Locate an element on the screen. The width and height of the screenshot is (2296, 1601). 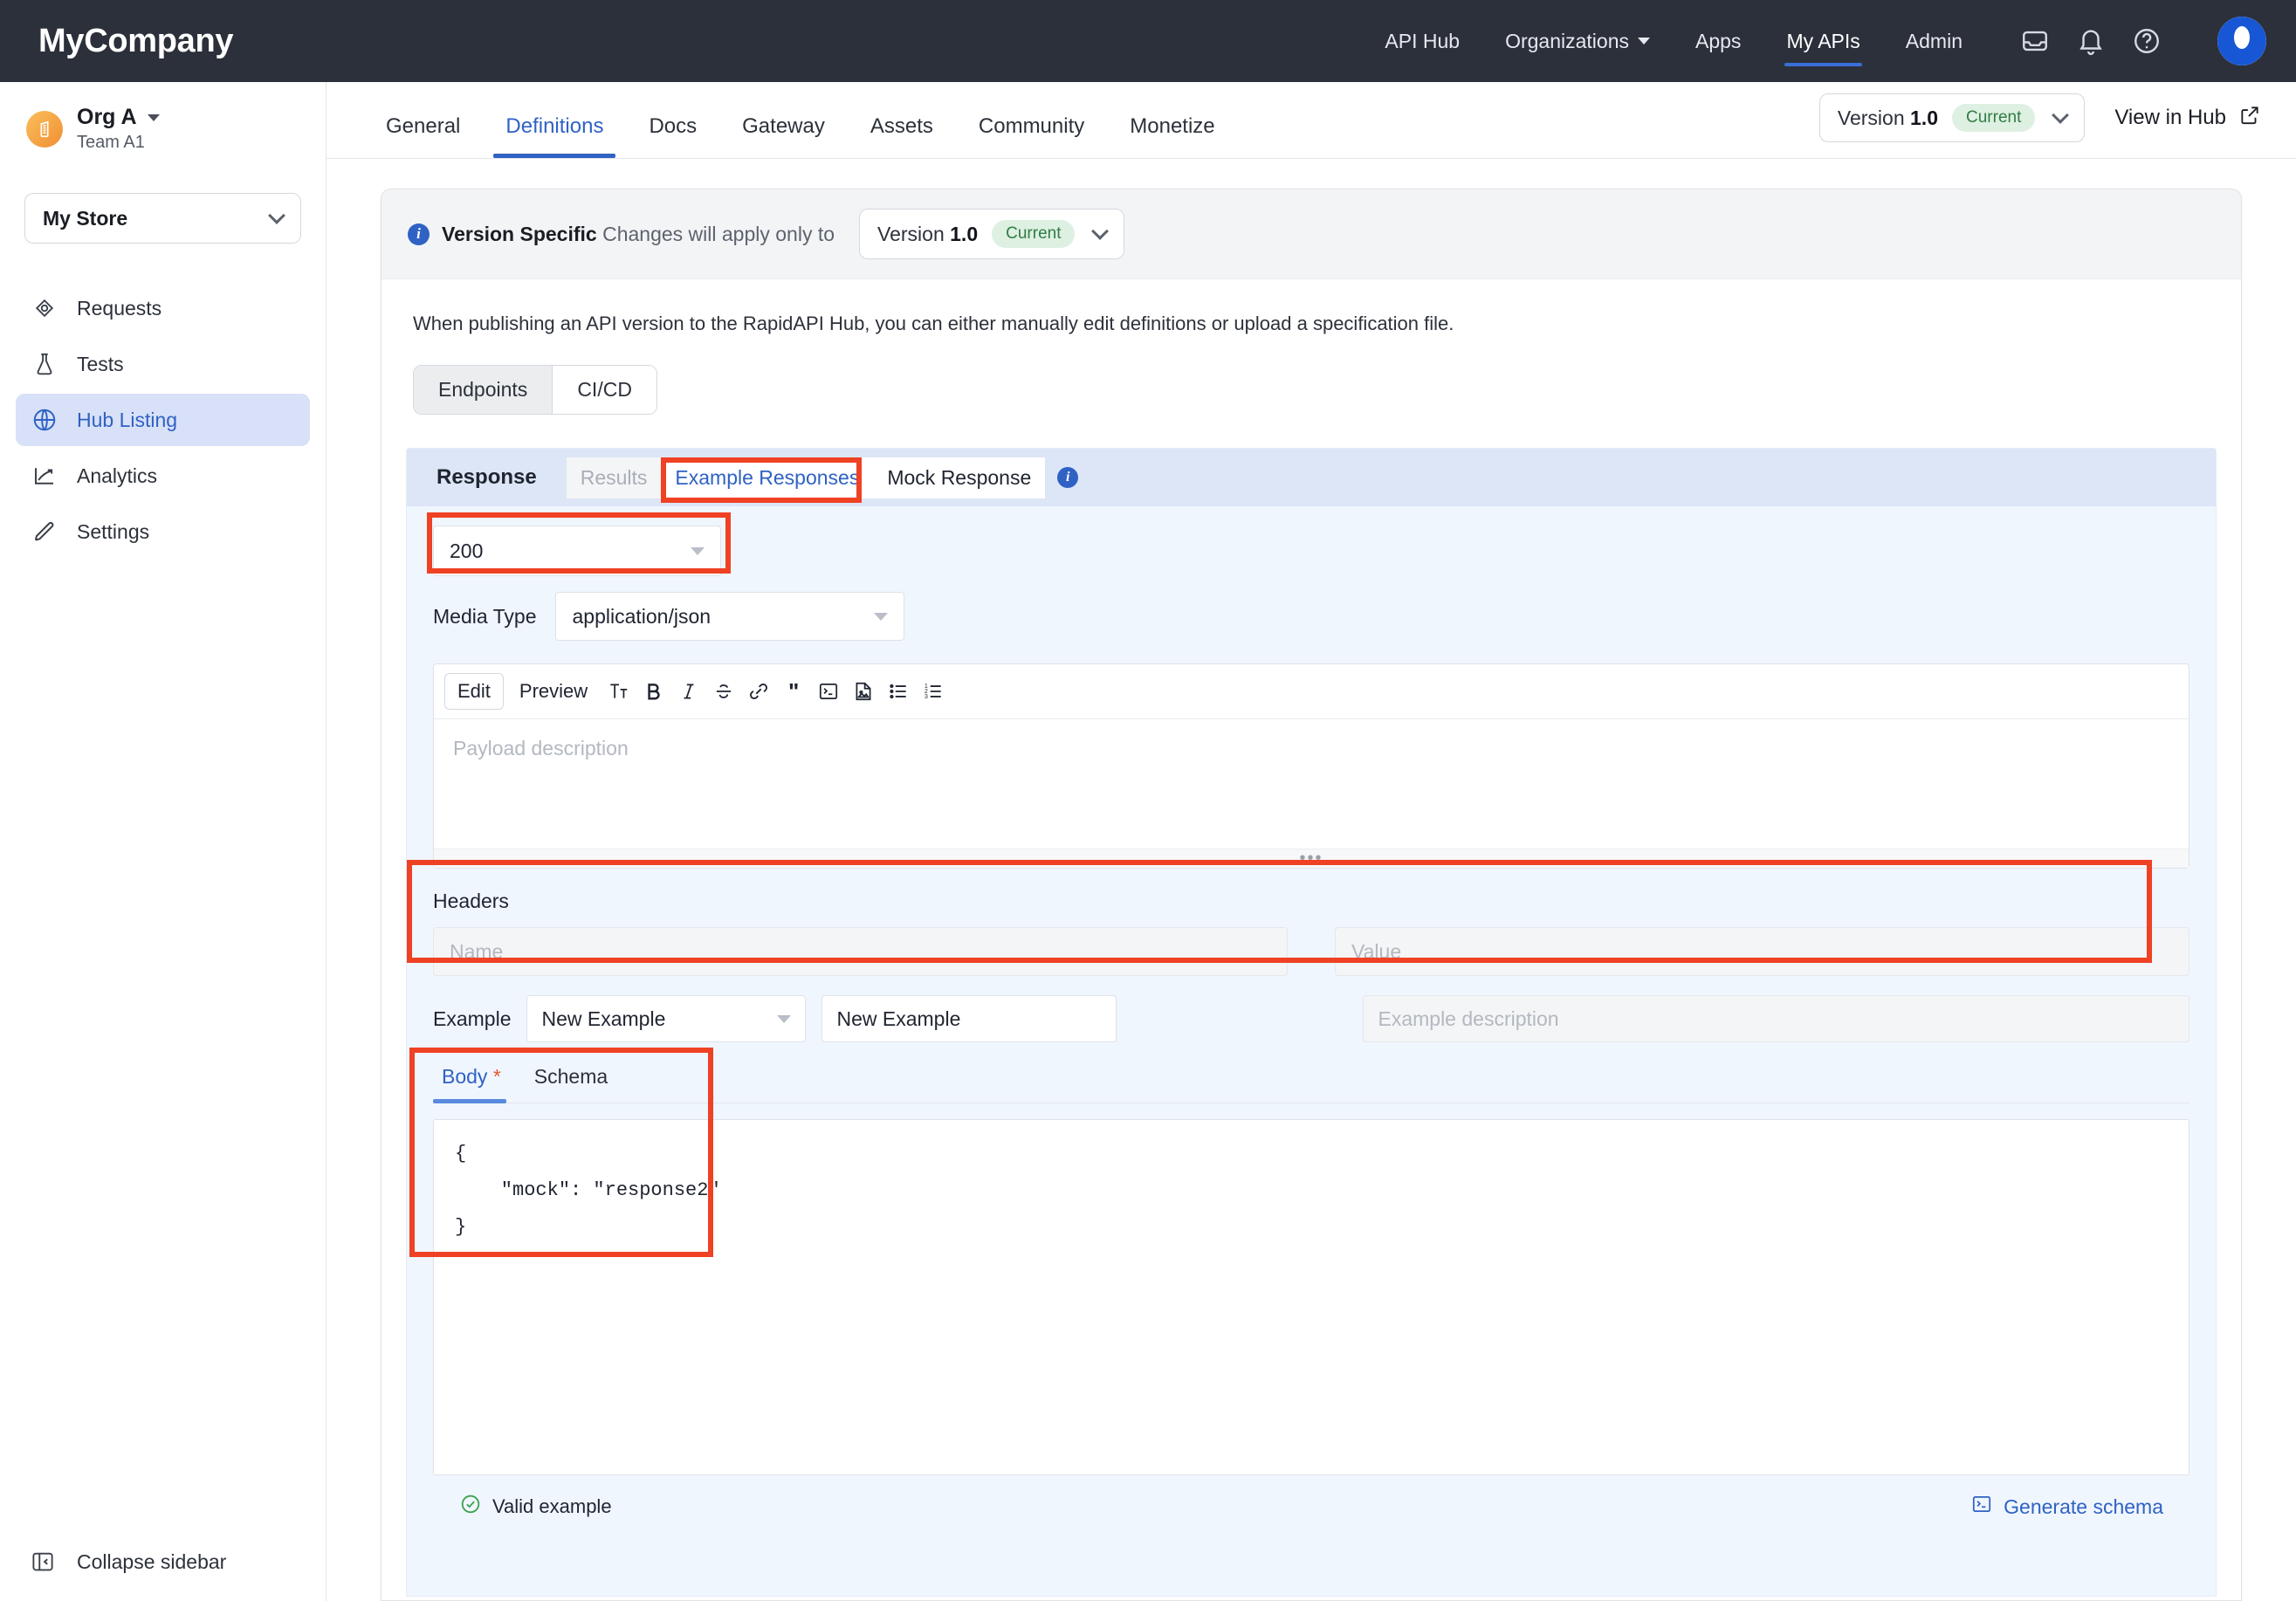
payload-description-input: Payload description is located at coordinates (1311, 784).